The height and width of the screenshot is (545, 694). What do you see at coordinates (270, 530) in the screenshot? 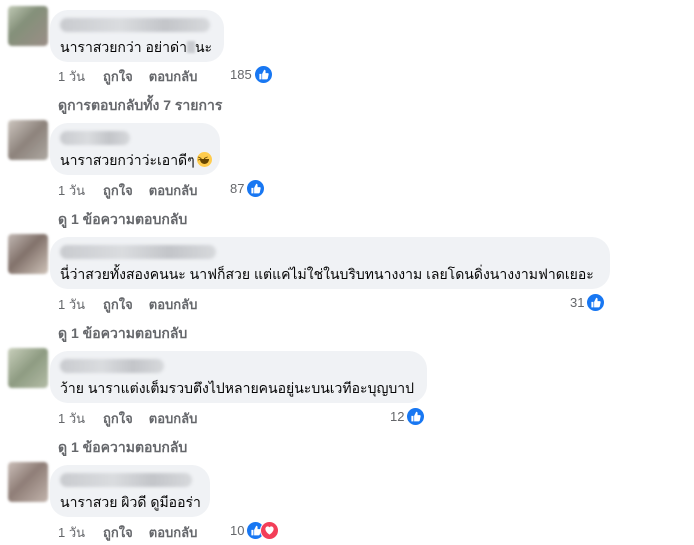
I see `love-icon` at bounding box center [270, 530].